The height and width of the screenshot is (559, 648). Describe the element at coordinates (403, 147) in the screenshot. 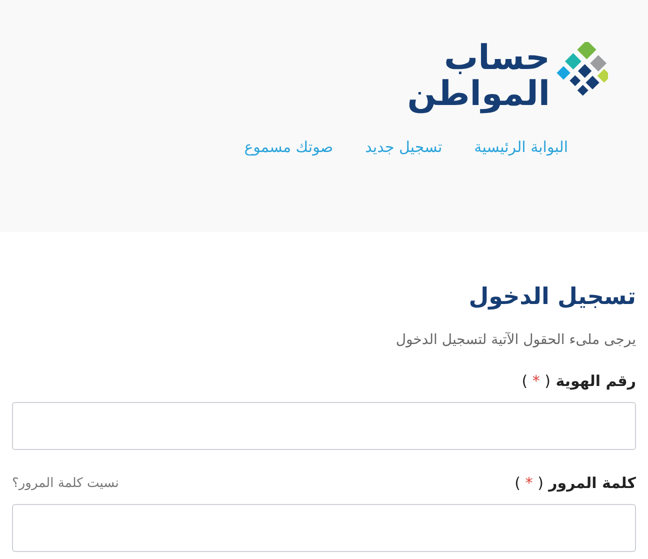

I see `nav-link: تسجيل جديد` at that location.